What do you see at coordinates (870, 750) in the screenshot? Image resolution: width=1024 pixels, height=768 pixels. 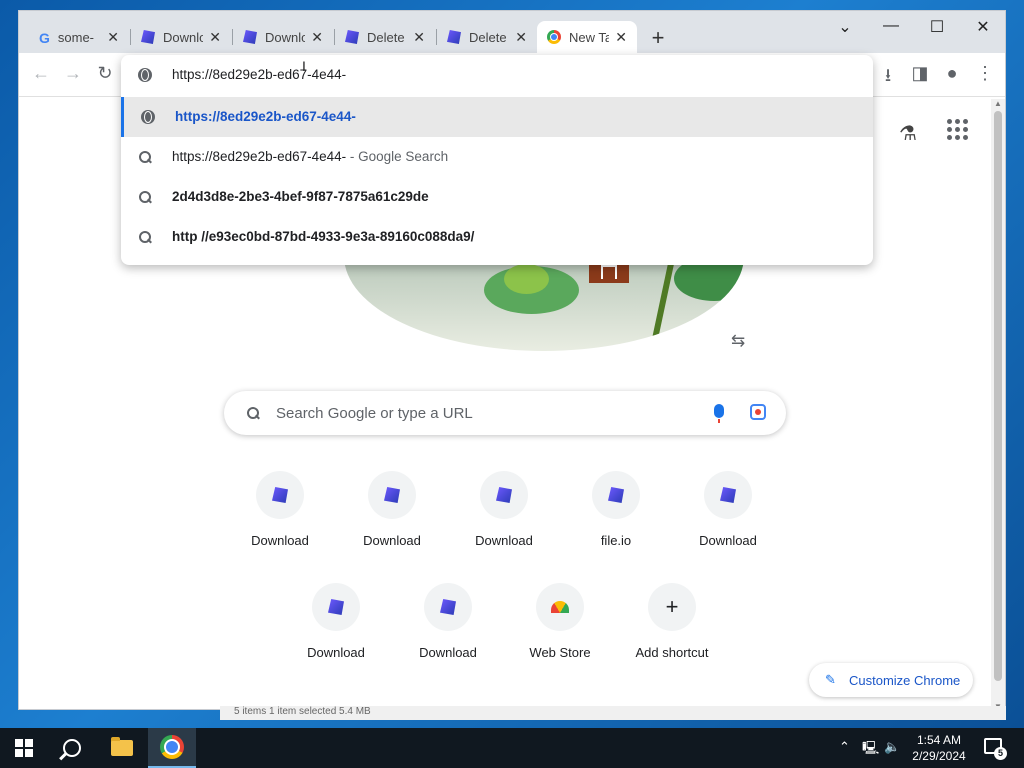 I see `network-icon: 🖳` at bounding box center [870, 750].